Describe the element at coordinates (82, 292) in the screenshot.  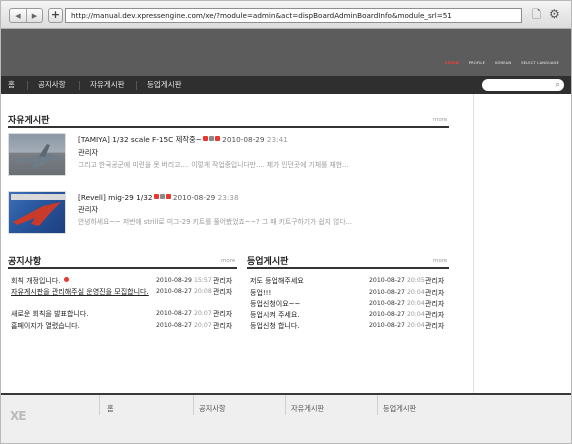
I see `notice-row-title: 자유게시판을 관리해주실 운영진을 모집합니다.` at that location.